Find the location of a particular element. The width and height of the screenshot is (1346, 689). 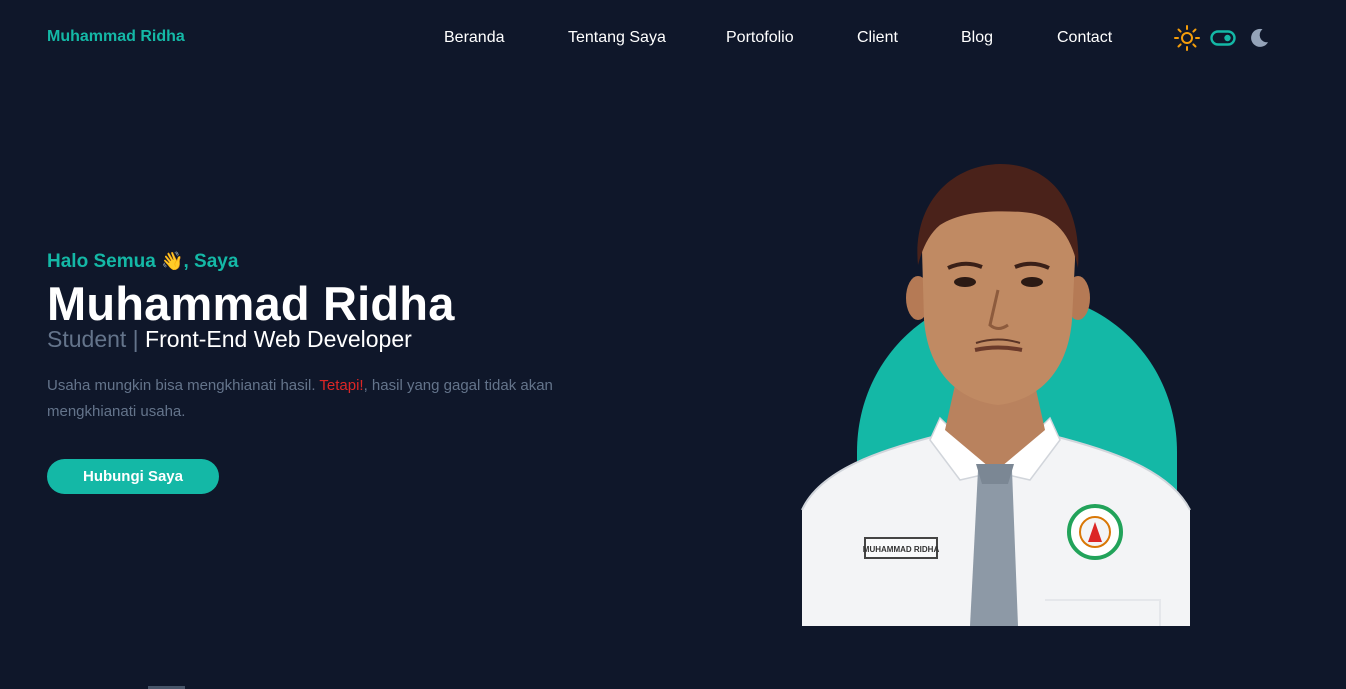

name-tag-text: MUHAMMAD RIDHA is located at coordinates (901, 549).